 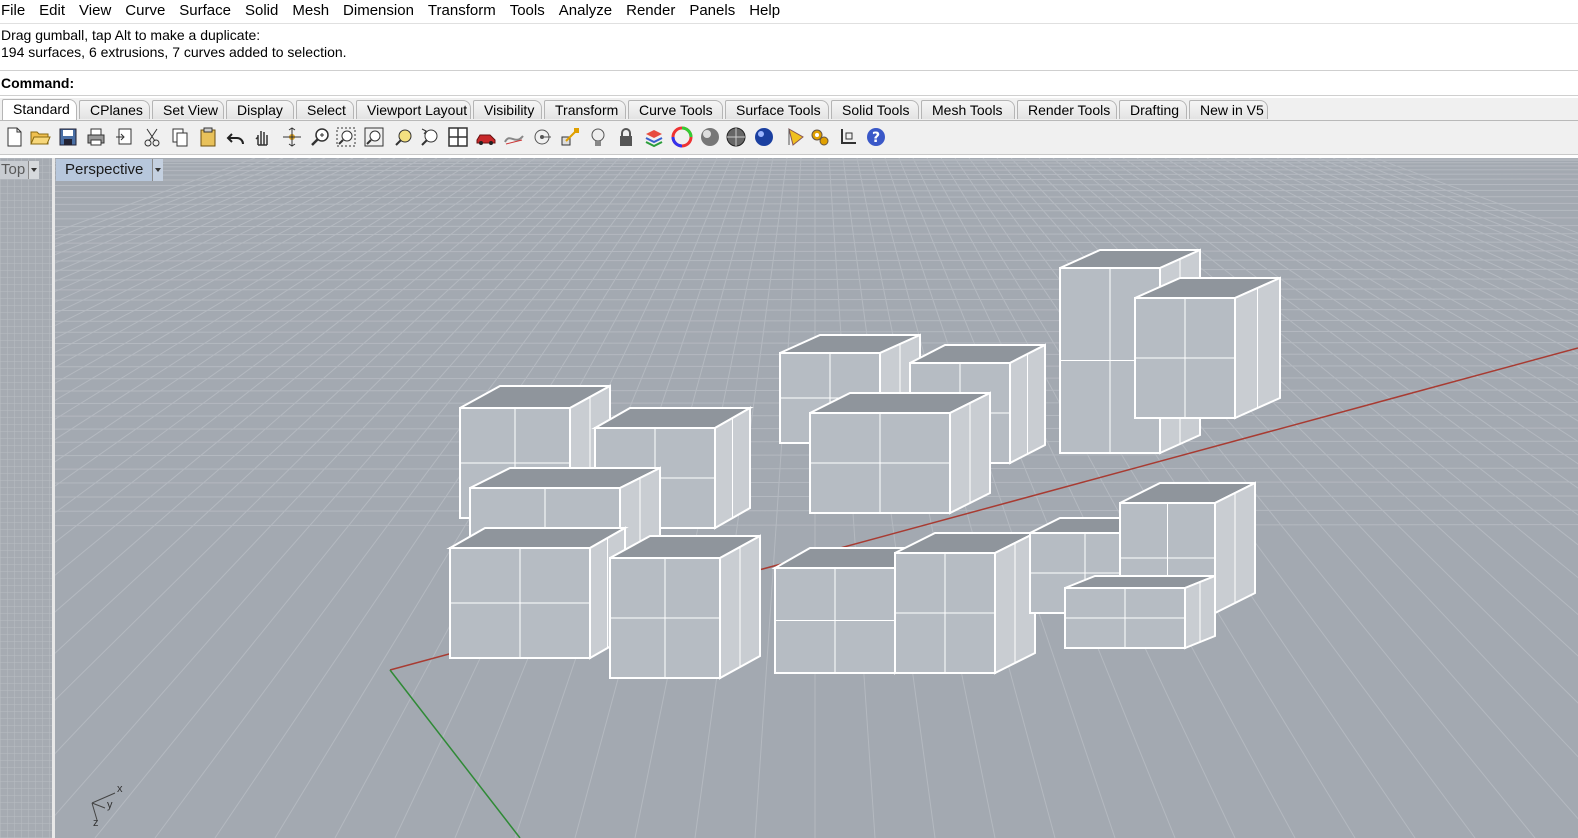 What do you see at coordinates (124, 137) in the screenshot?
I see `import-icon` at bounding box center [124, 137].